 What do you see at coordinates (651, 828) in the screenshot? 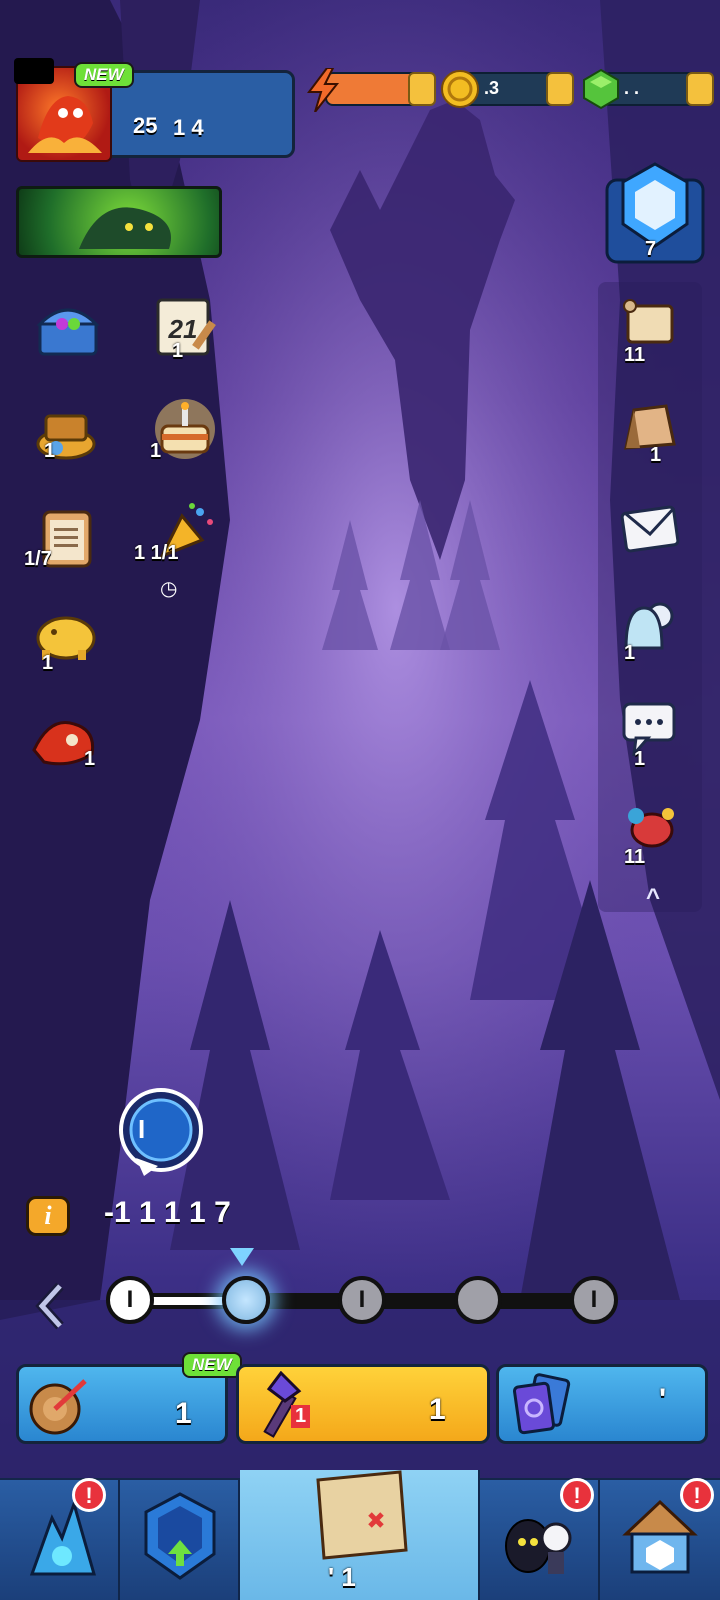
I see `event-creature-icon` at bounding box center [651, 828].